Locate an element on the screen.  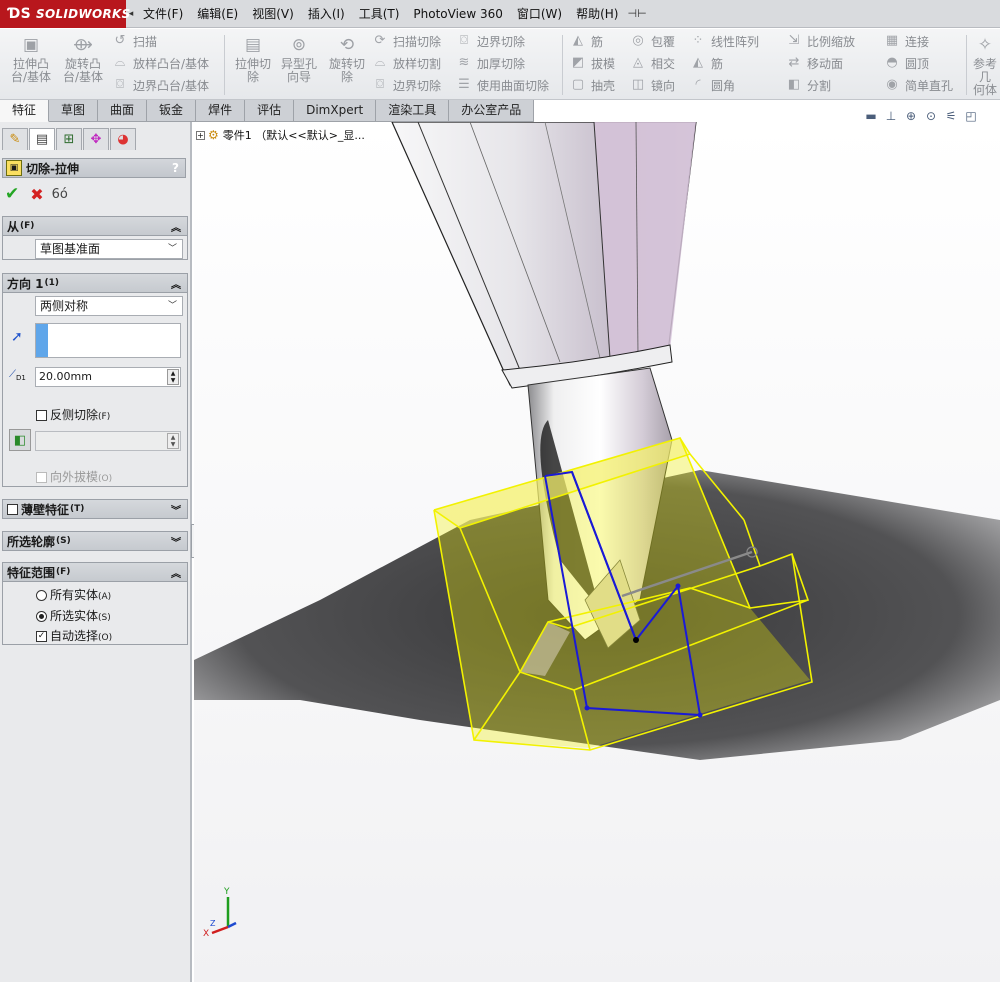
dimxpert-manager-tab-icon: ✥ is located at coordinates (96, 139).